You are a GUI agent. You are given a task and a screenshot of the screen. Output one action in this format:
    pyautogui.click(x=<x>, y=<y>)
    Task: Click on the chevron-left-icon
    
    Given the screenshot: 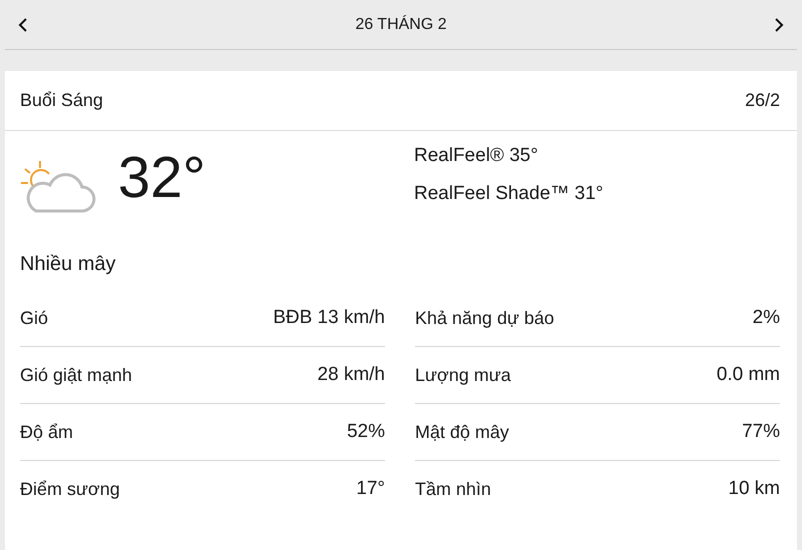 What is the action you would take?
    pyautogui.click(x=23, y=24)
    